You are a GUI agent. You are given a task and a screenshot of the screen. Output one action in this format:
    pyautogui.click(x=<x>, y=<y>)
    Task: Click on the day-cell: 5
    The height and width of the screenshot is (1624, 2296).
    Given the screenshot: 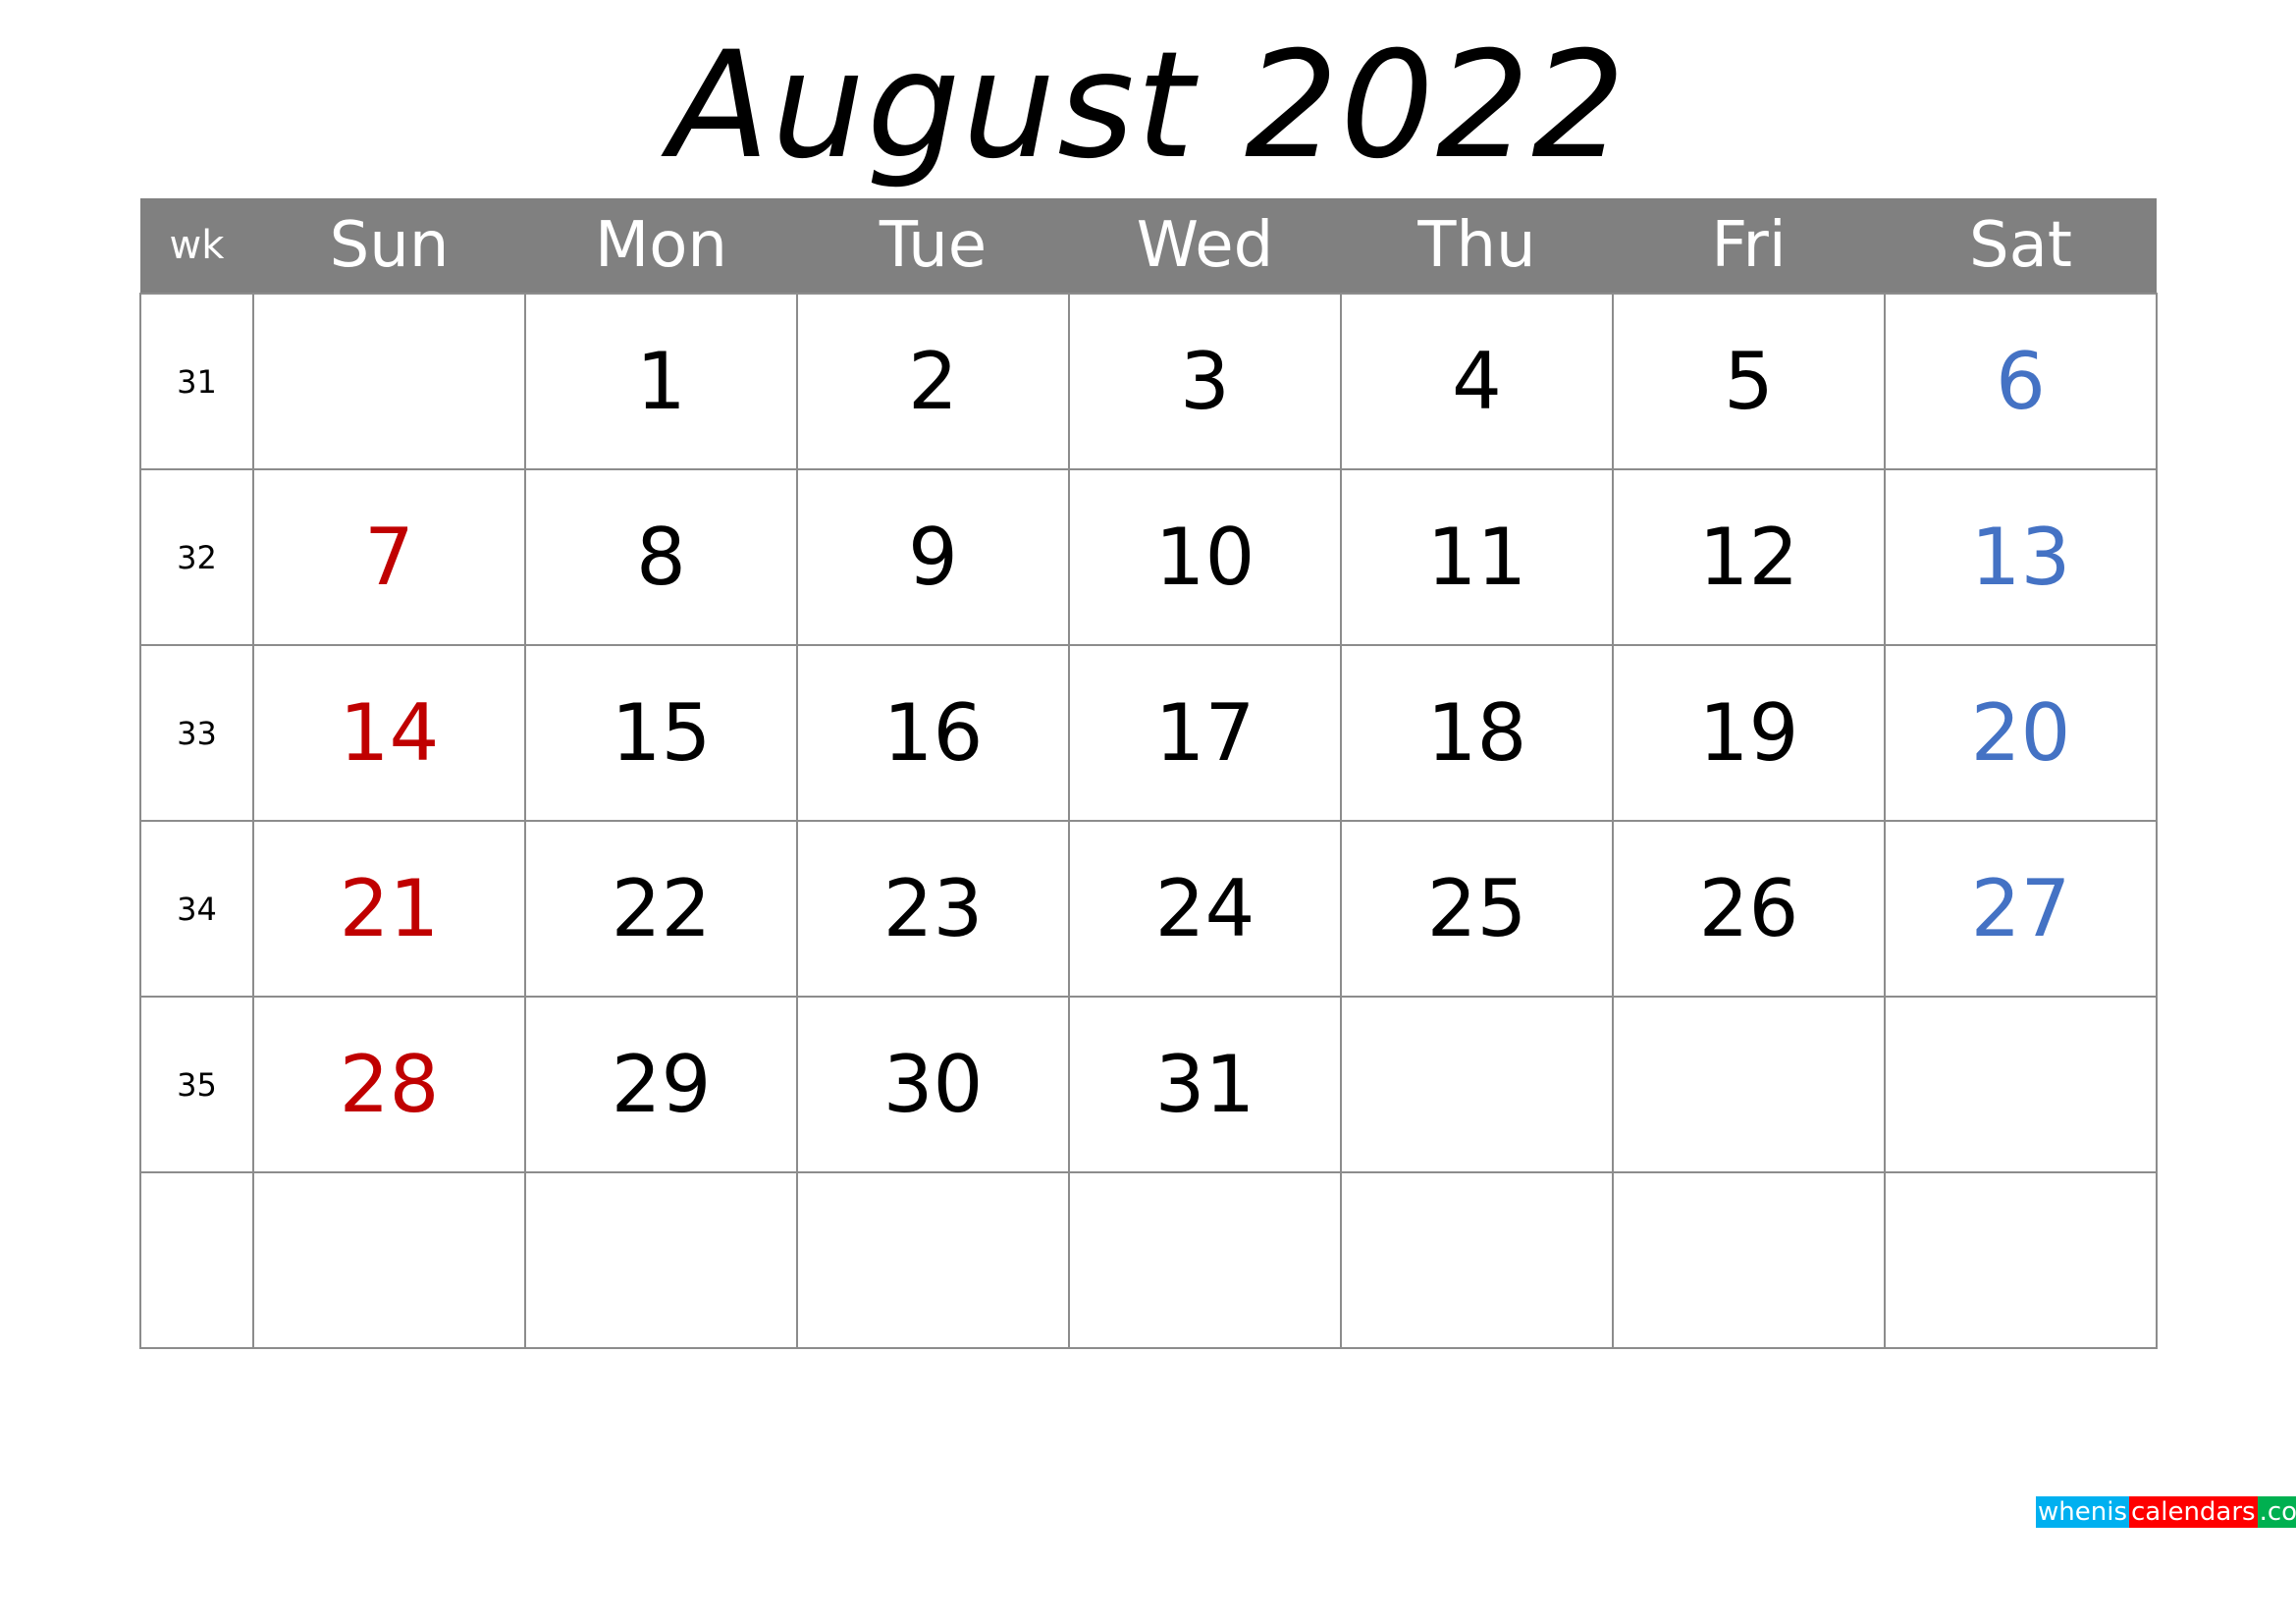 What is the action you would take?
    pyautogui.click(x=1749, y=381)
    